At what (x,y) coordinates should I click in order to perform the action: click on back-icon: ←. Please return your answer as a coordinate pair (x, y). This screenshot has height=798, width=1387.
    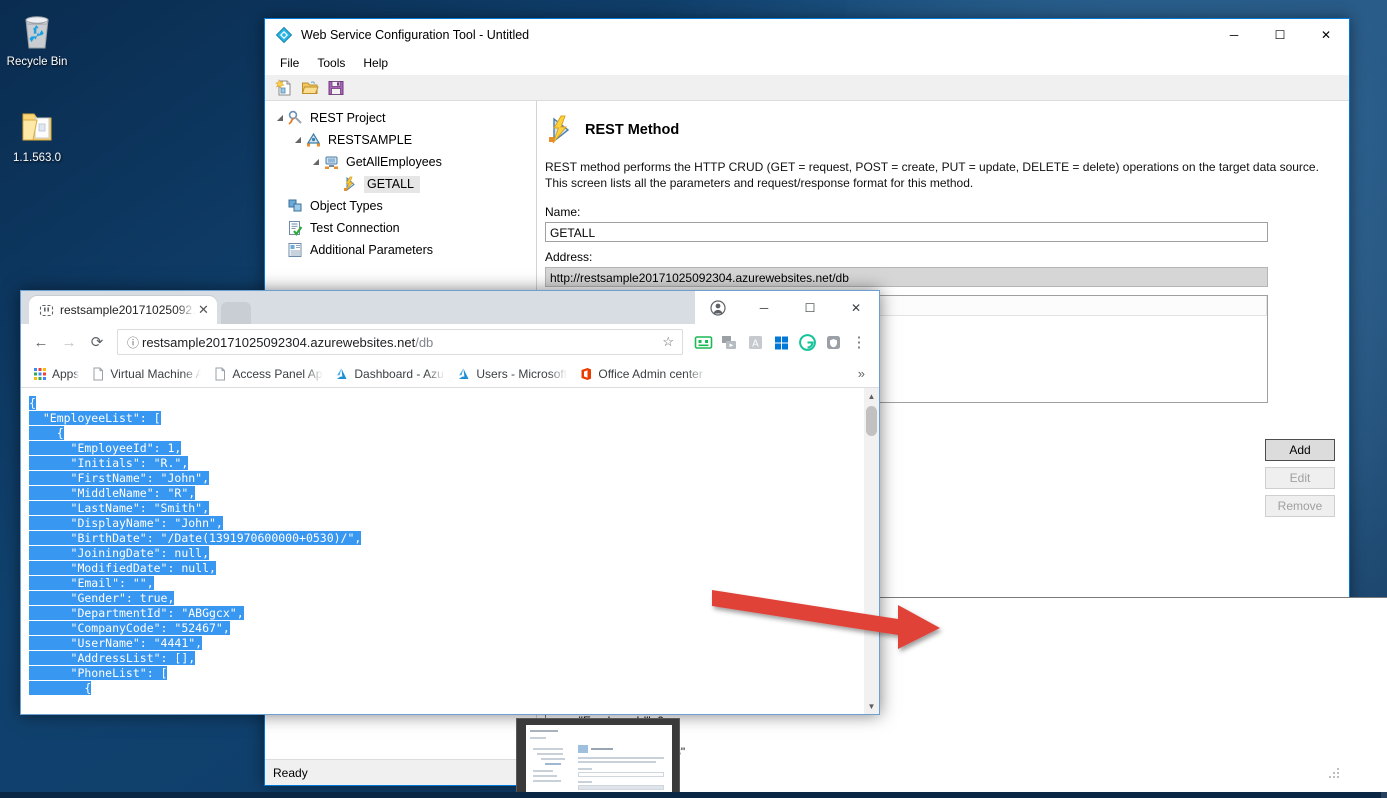
    Looking at the image, I should click on (41, 342).